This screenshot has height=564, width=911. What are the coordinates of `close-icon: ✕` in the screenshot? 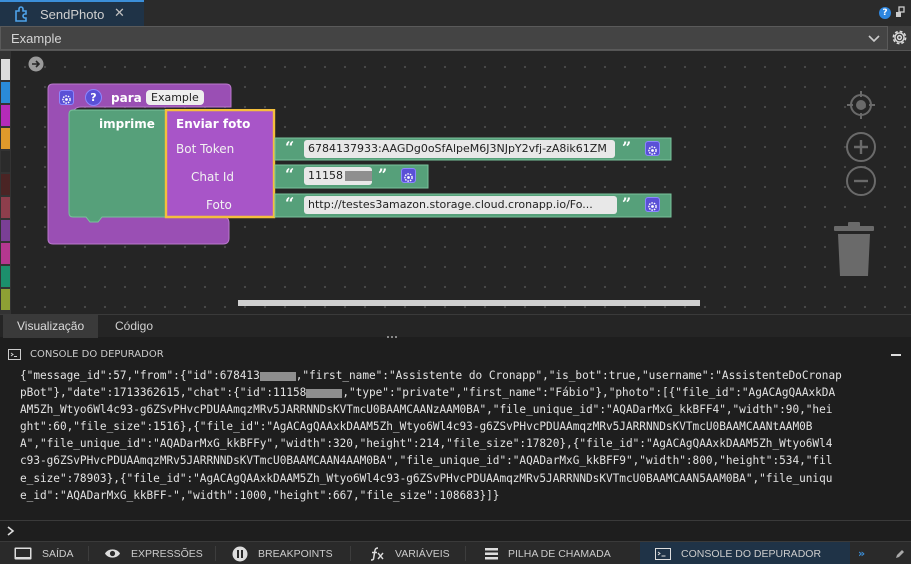 It's located at (119, 13).